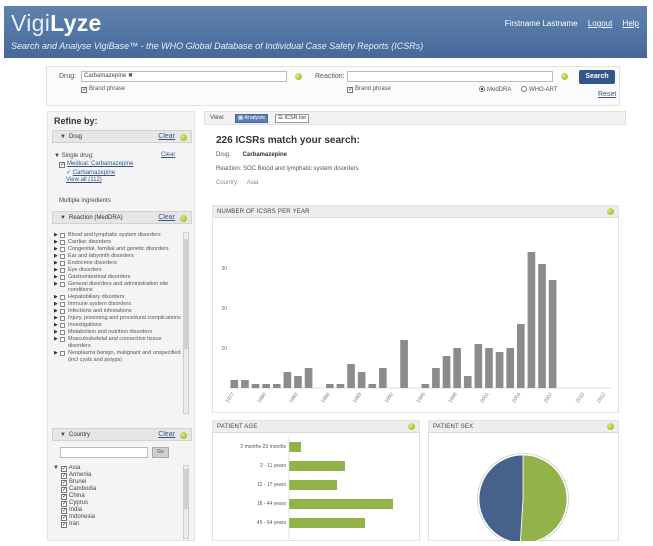 This screenshot has width=653, height=546. Describe the element at coordinates (369, 89) in the screenshot. I see `reaction-brand-phrase: Brand phrase` at that location.